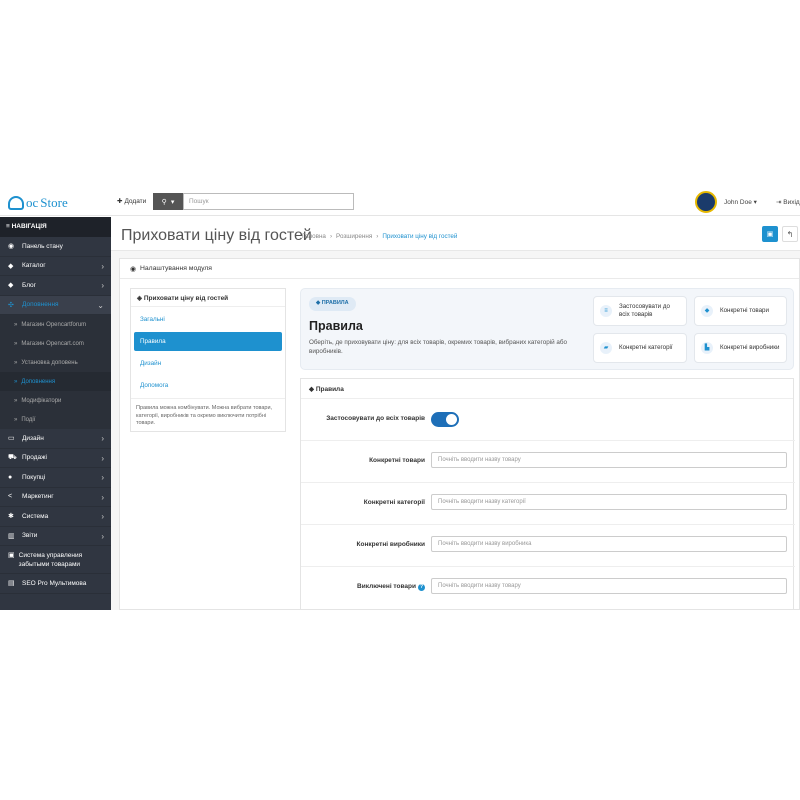 The width and height of the screenshot is (800, 800). Describe the element at coordinates (133, 269) in the screenshot. I see `eye-icon: ◉` at that location.